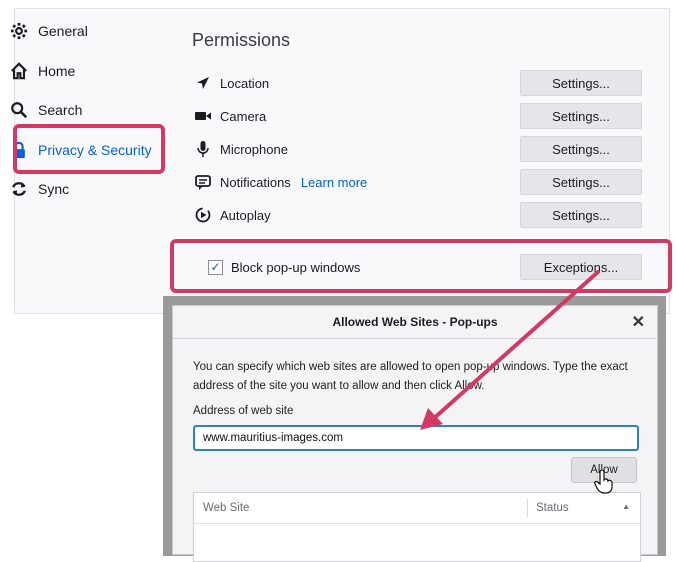 This screenshot has width=677, height=562. I want to click on hand-cursor-icon, so click(603, 482).